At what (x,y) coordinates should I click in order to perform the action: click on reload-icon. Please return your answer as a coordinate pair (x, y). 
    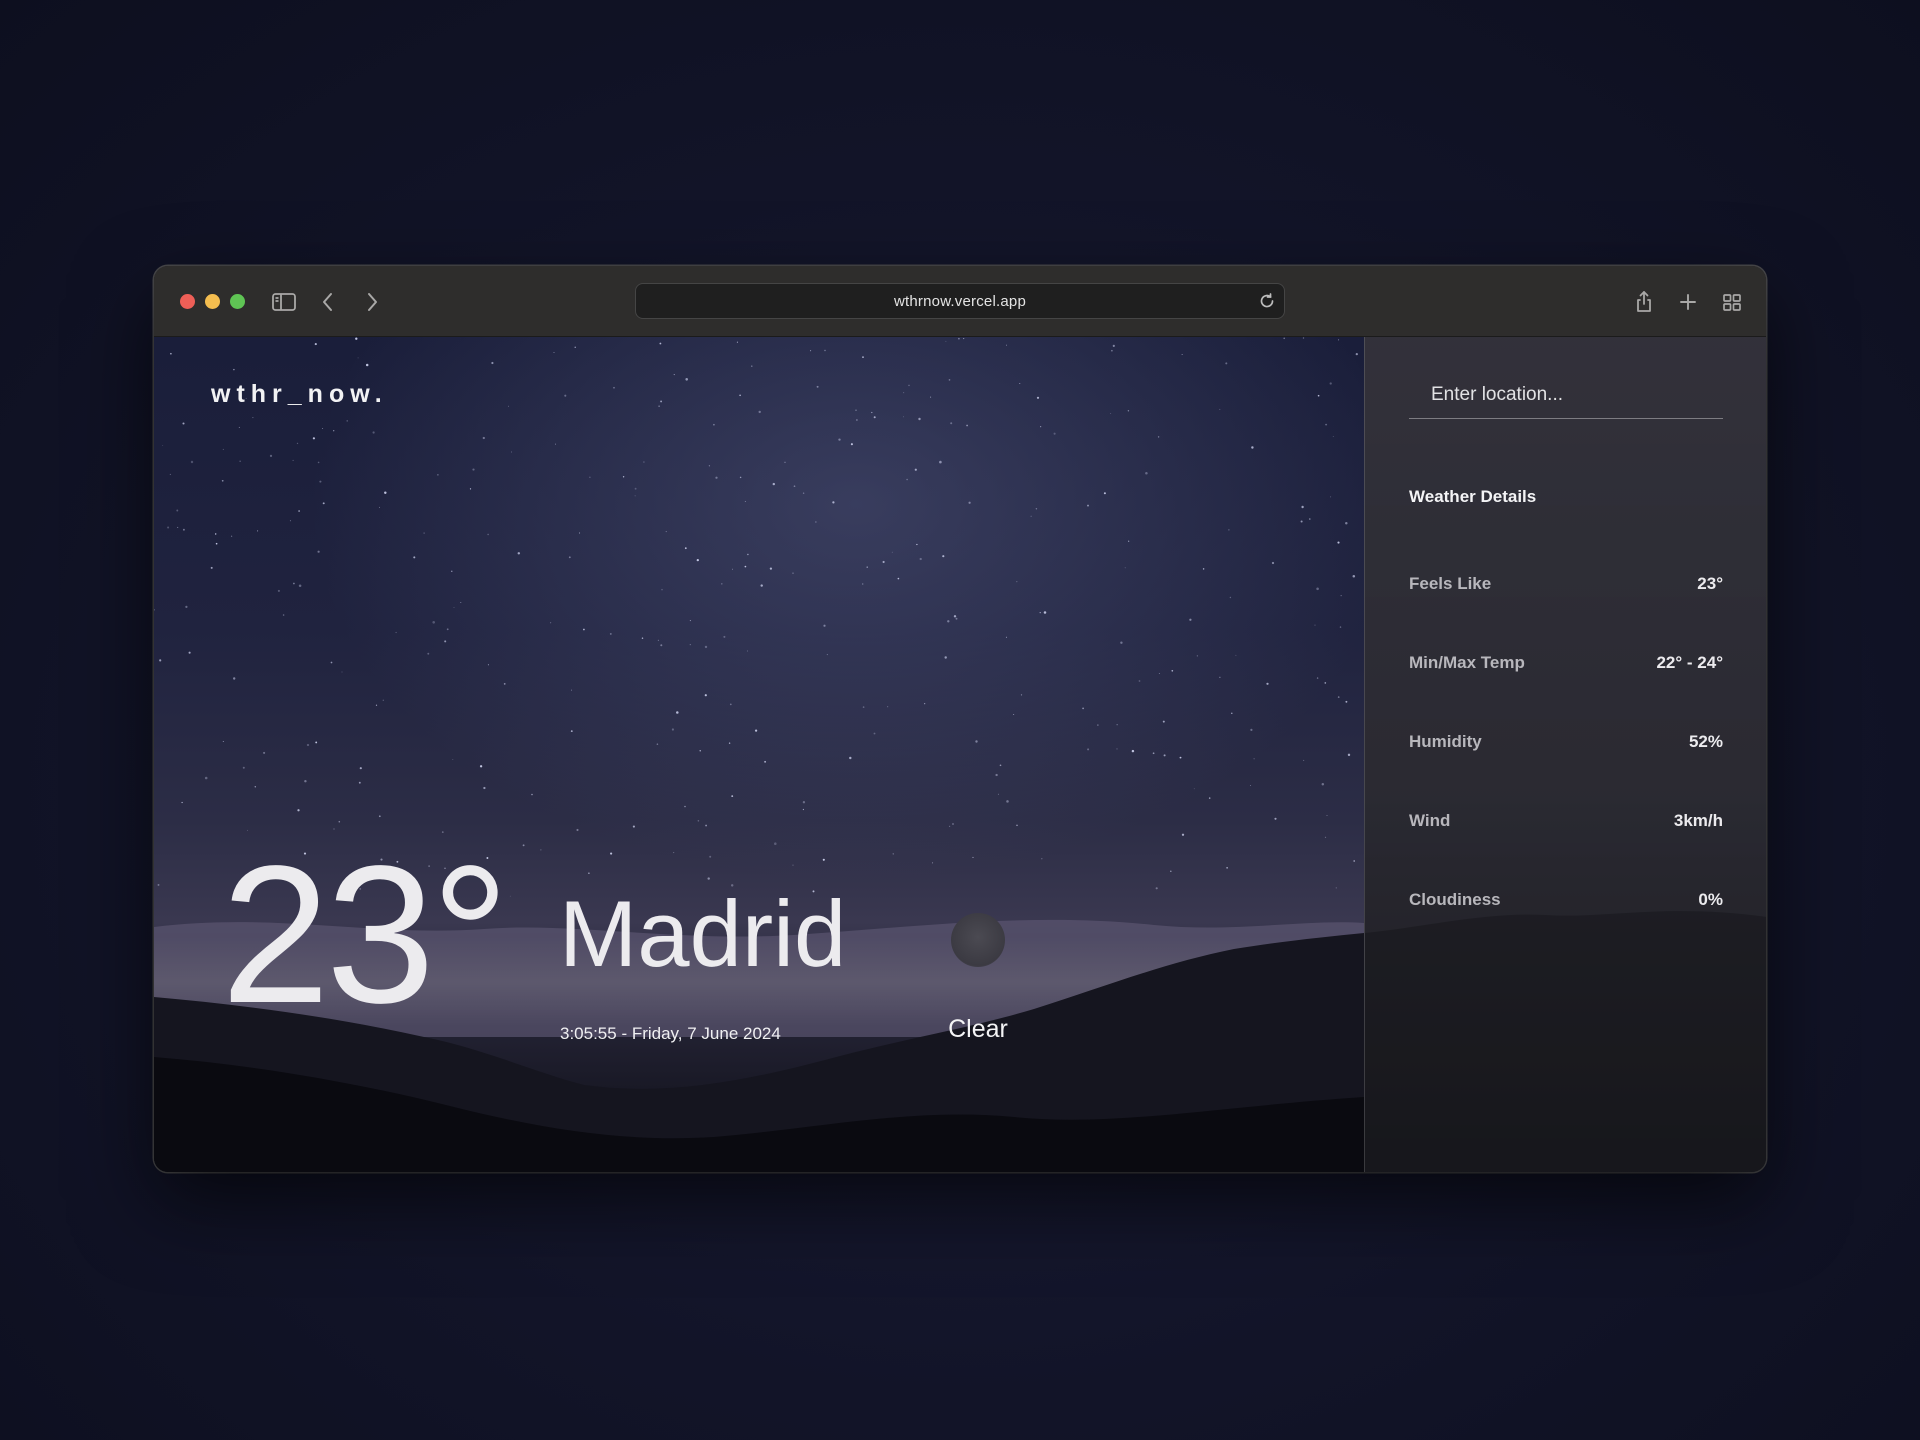
    Looking at the image, I should click on (1267, 301).